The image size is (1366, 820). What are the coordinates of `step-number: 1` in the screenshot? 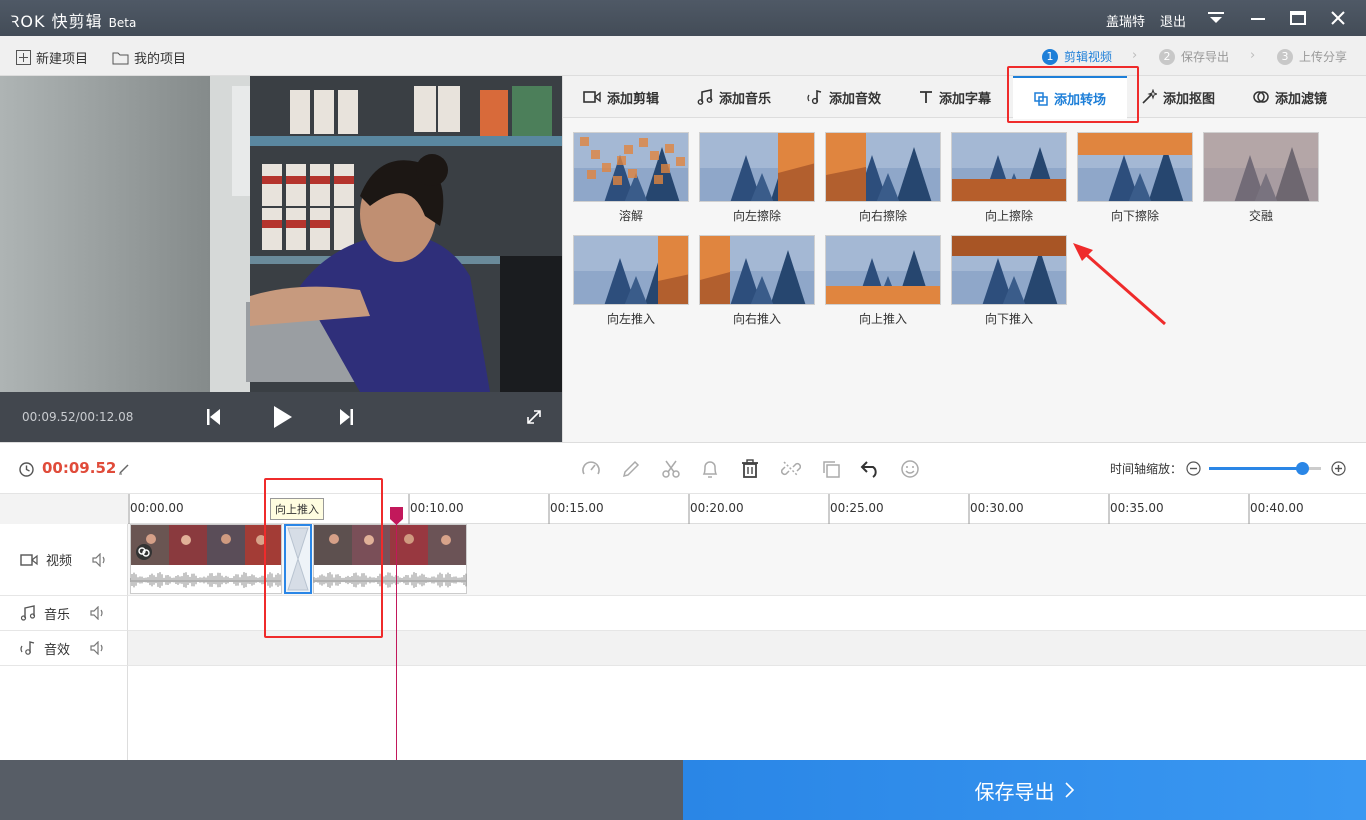 It's located at (1050, 56).